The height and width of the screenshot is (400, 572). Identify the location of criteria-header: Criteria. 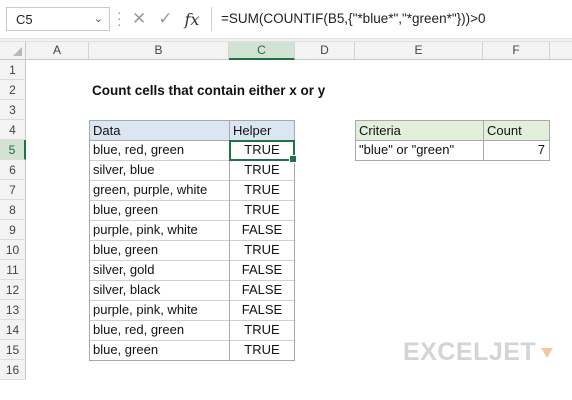
(419, 130).